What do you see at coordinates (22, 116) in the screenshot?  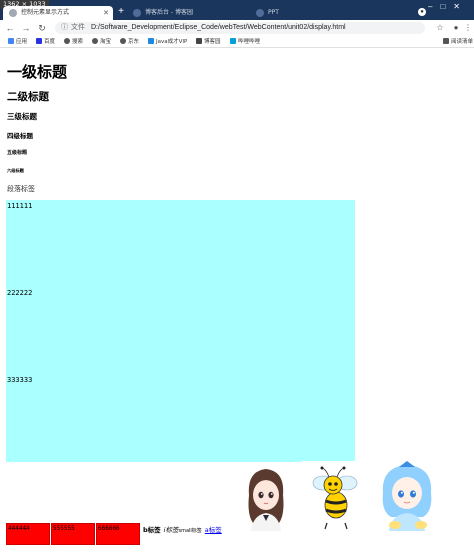 I see `heading-3: 三级标题` at bounding box center [22, 116].